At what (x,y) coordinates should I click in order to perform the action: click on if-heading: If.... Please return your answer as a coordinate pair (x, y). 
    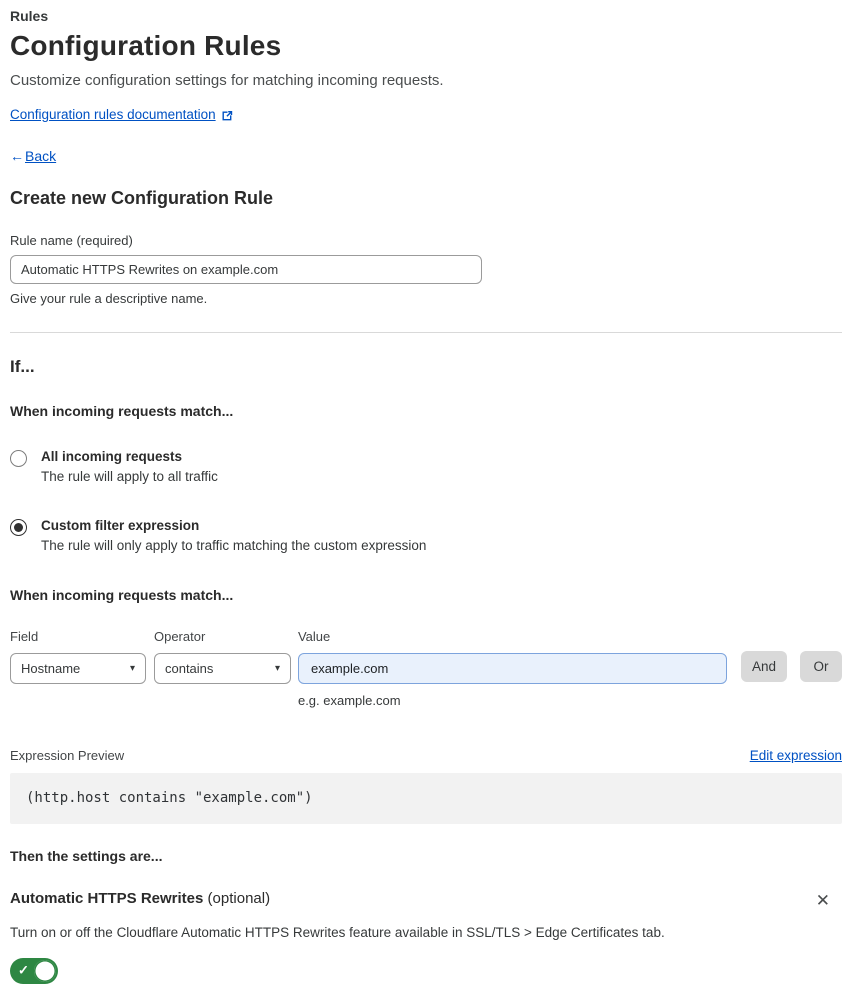
    Looking at the image, I should click on (22, 366).